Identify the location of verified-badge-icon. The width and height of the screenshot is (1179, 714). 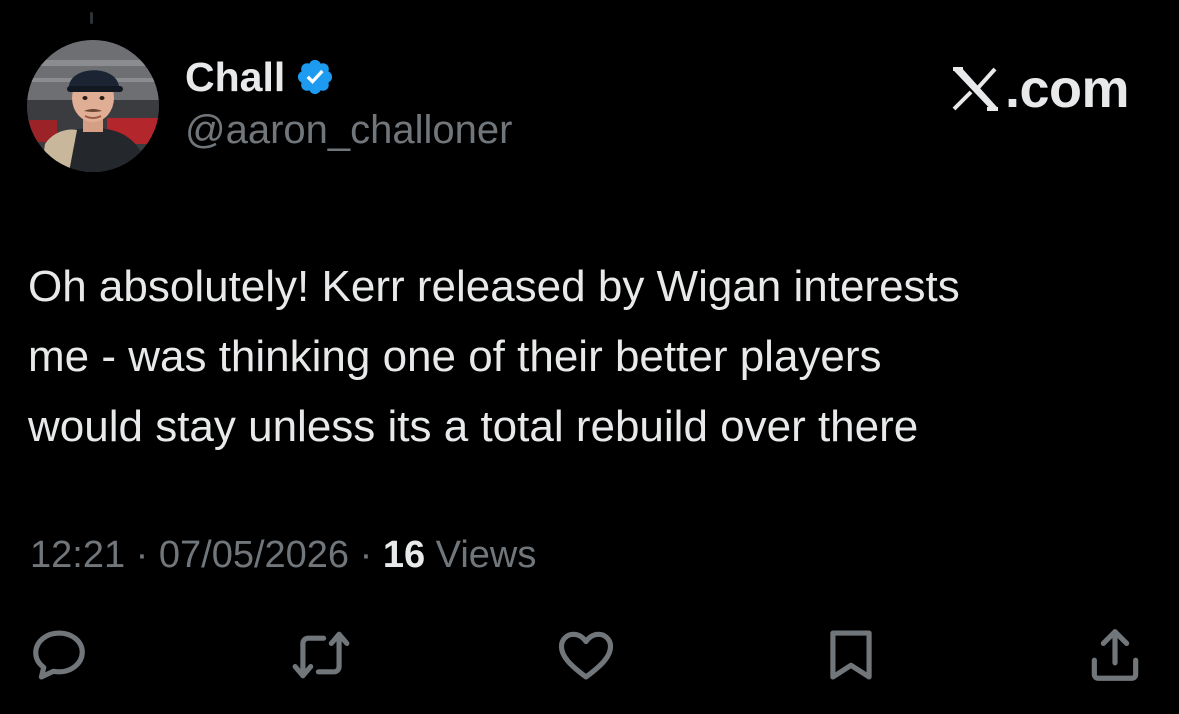
(315, 77).